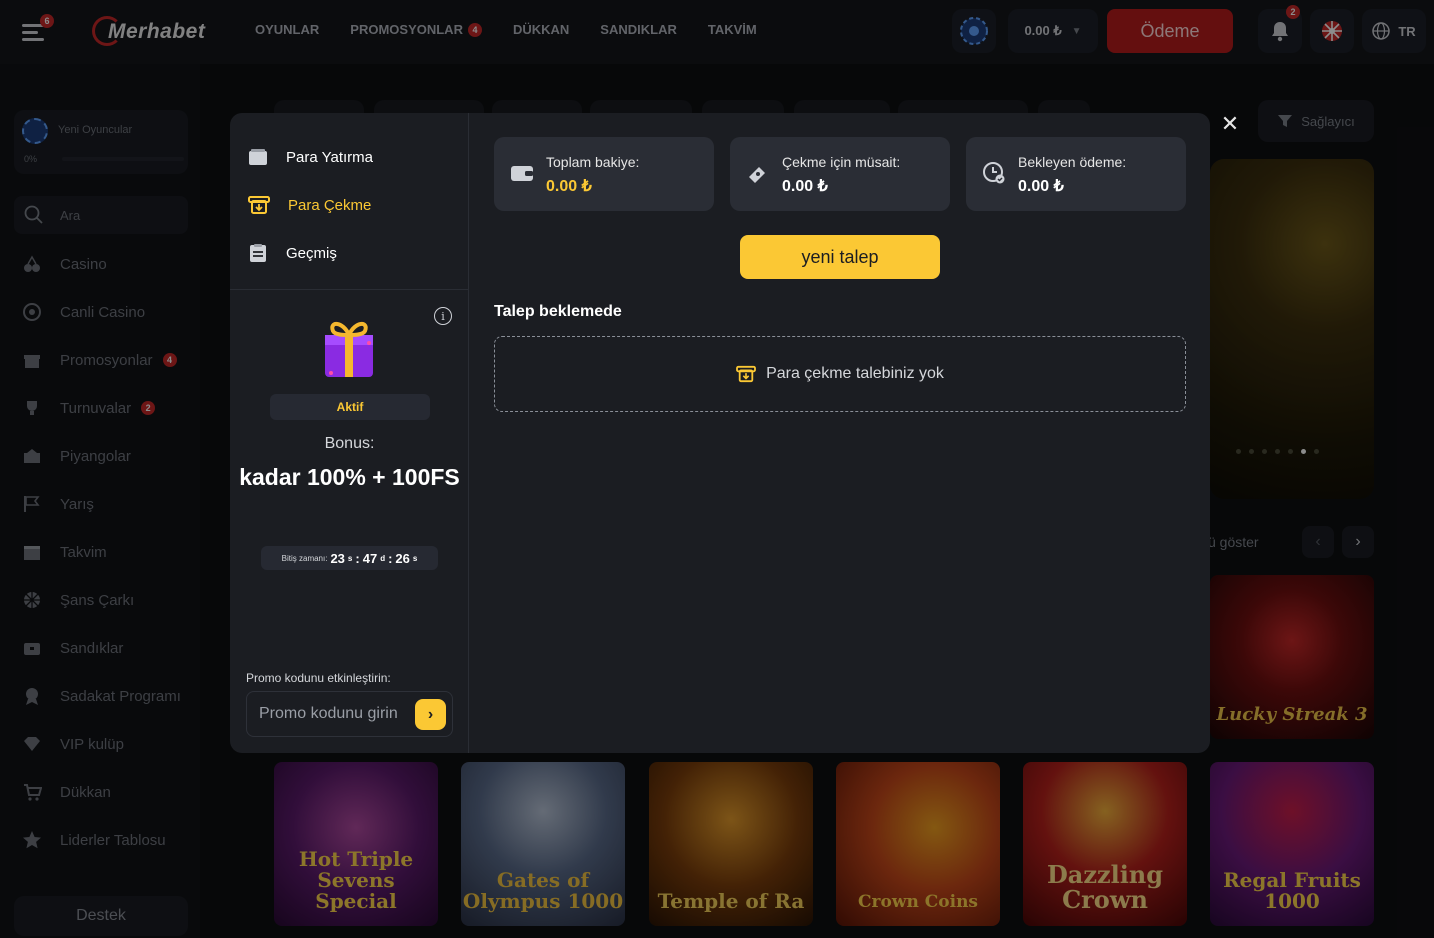 The height and width of the screenshot is (938, 1434). I want to click on balance-card-total: Toplam bakiye: 0.00 ₺, so click(604, 174).